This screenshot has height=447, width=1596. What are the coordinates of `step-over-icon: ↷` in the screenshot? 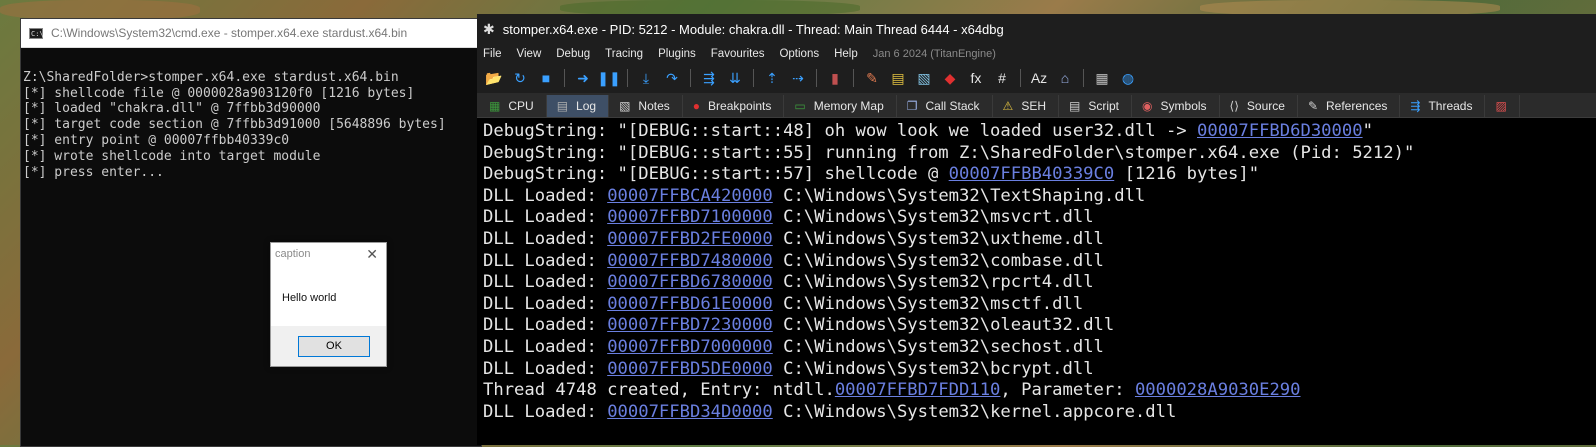 It's located at (672, 78).